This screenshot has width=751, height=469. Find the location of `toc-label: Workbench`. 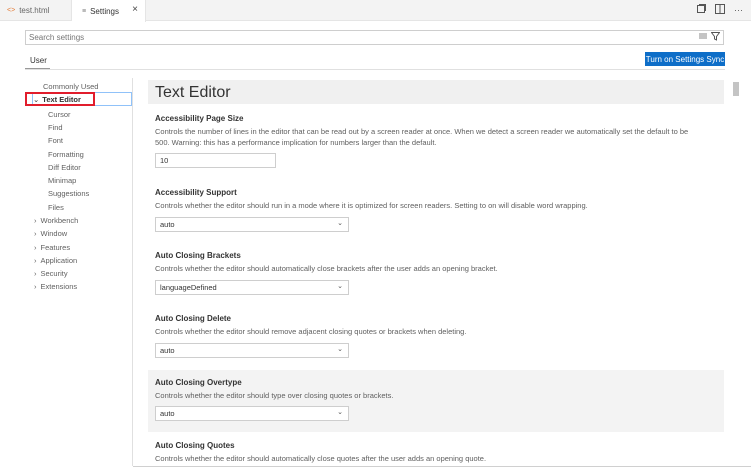

toc-label: Workbench is located at coordinates (59, 220).